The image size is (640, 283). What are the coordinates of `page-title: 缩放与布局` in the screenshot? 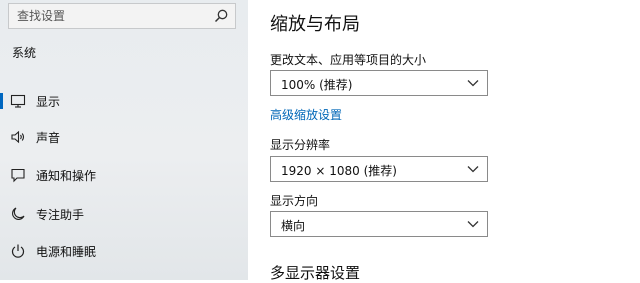 It's located at (315, 24).